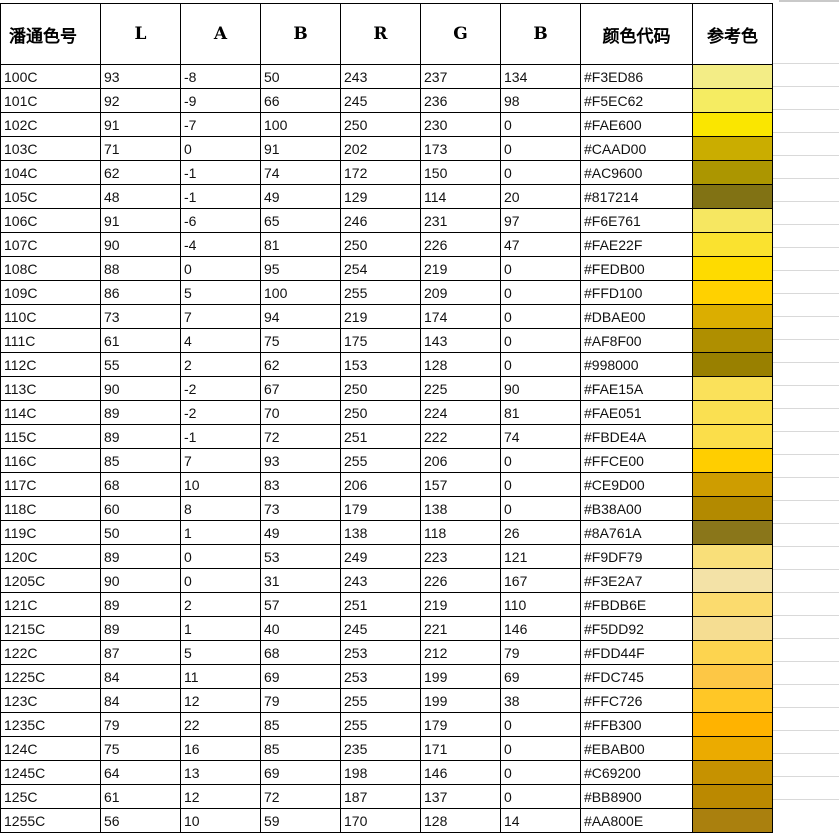 The image size is (839, 833). I want to click on cell-b2: 121, so click(540, 556).